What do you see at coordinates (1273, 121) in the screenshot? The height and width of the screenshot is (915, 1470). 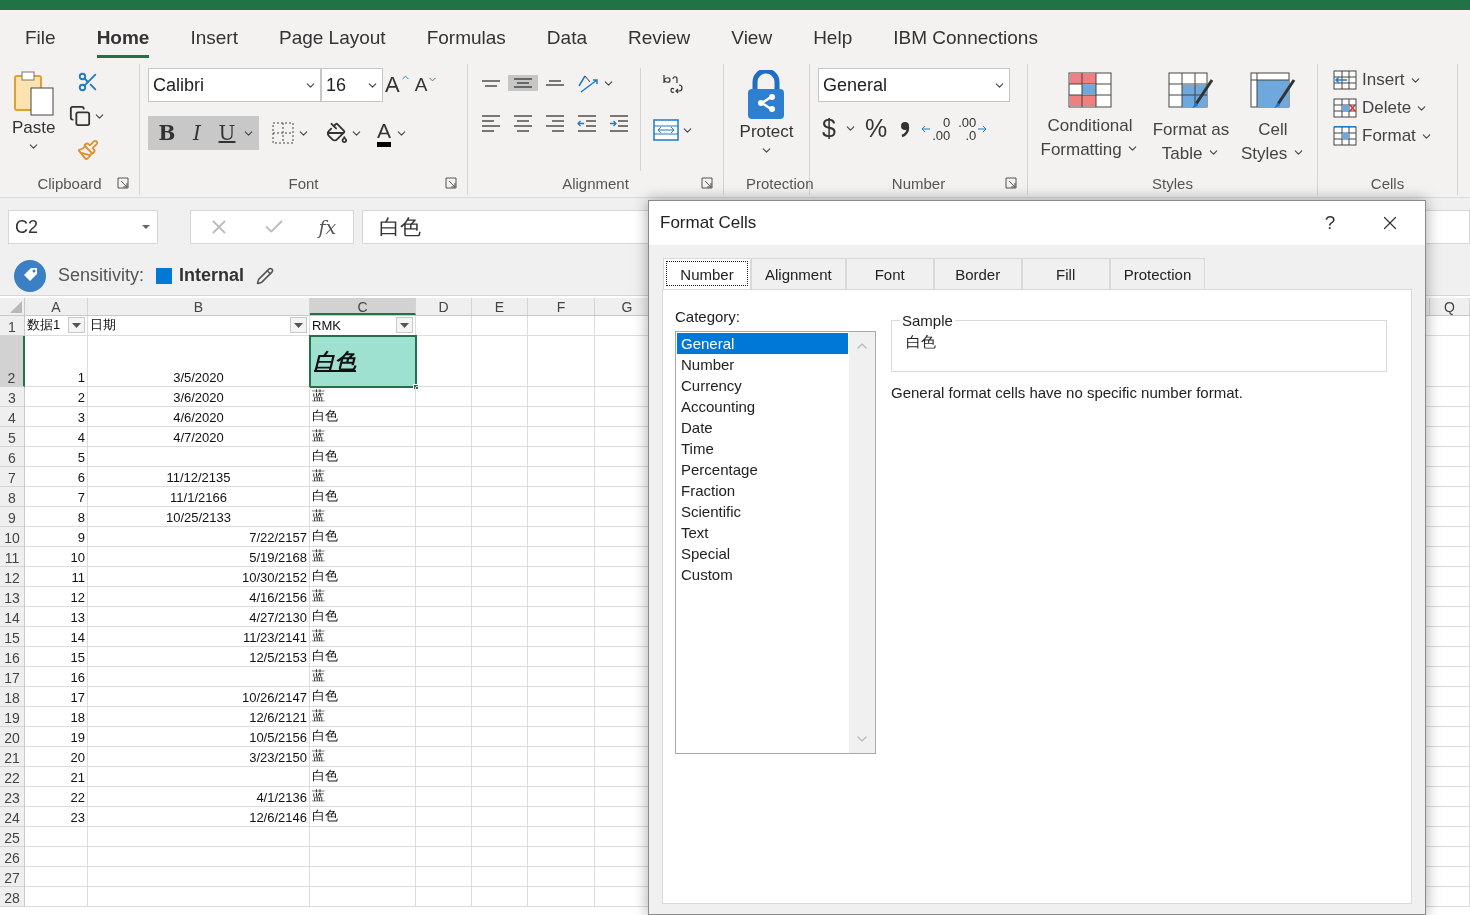 I see `style-gallery-button: Cell Styles` at bounding box center [1273, 121].